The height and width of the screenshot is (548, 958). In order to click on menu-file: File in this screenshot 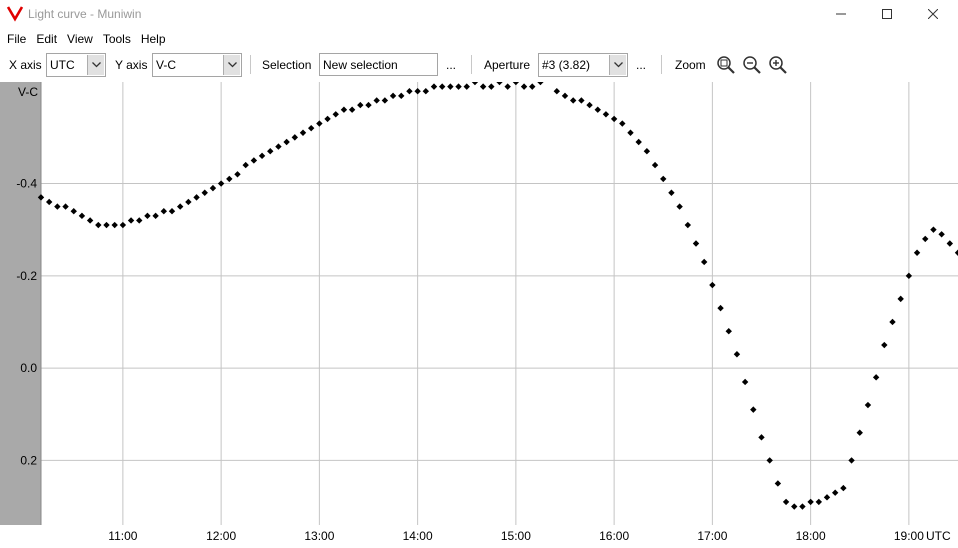, I will do `click(16, 39)`.